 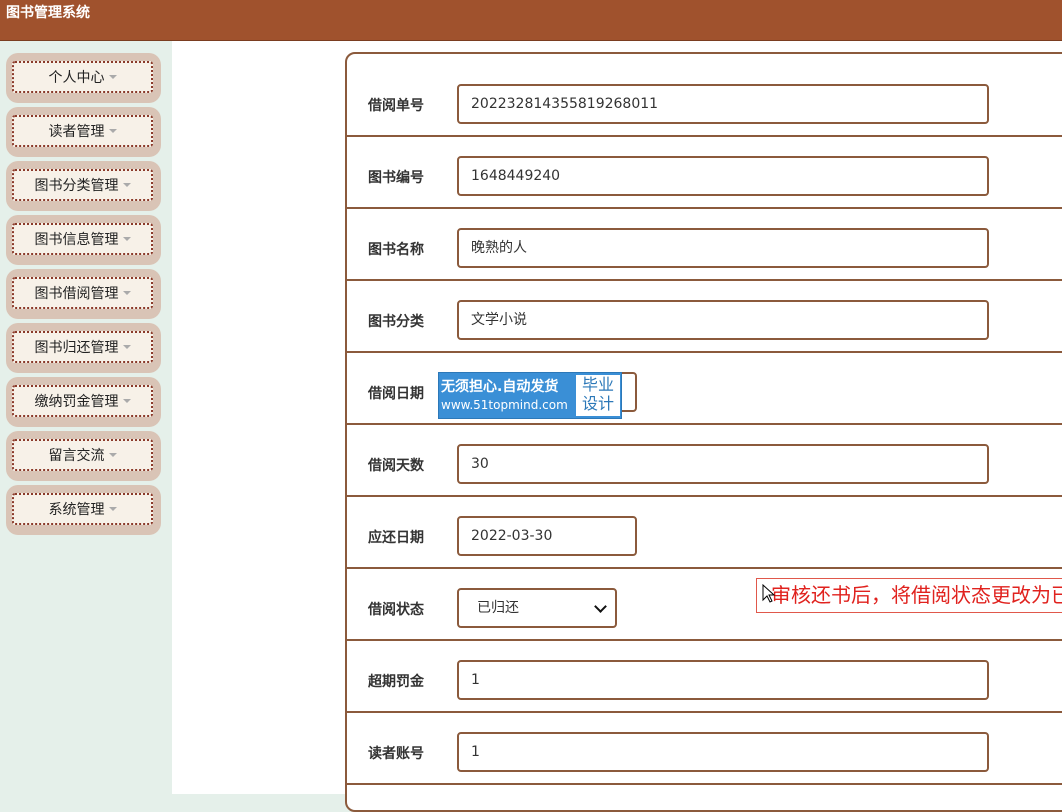 I want to click on sidebar-item-label: 缴纳罚金管理, so click(x=76, y=402).